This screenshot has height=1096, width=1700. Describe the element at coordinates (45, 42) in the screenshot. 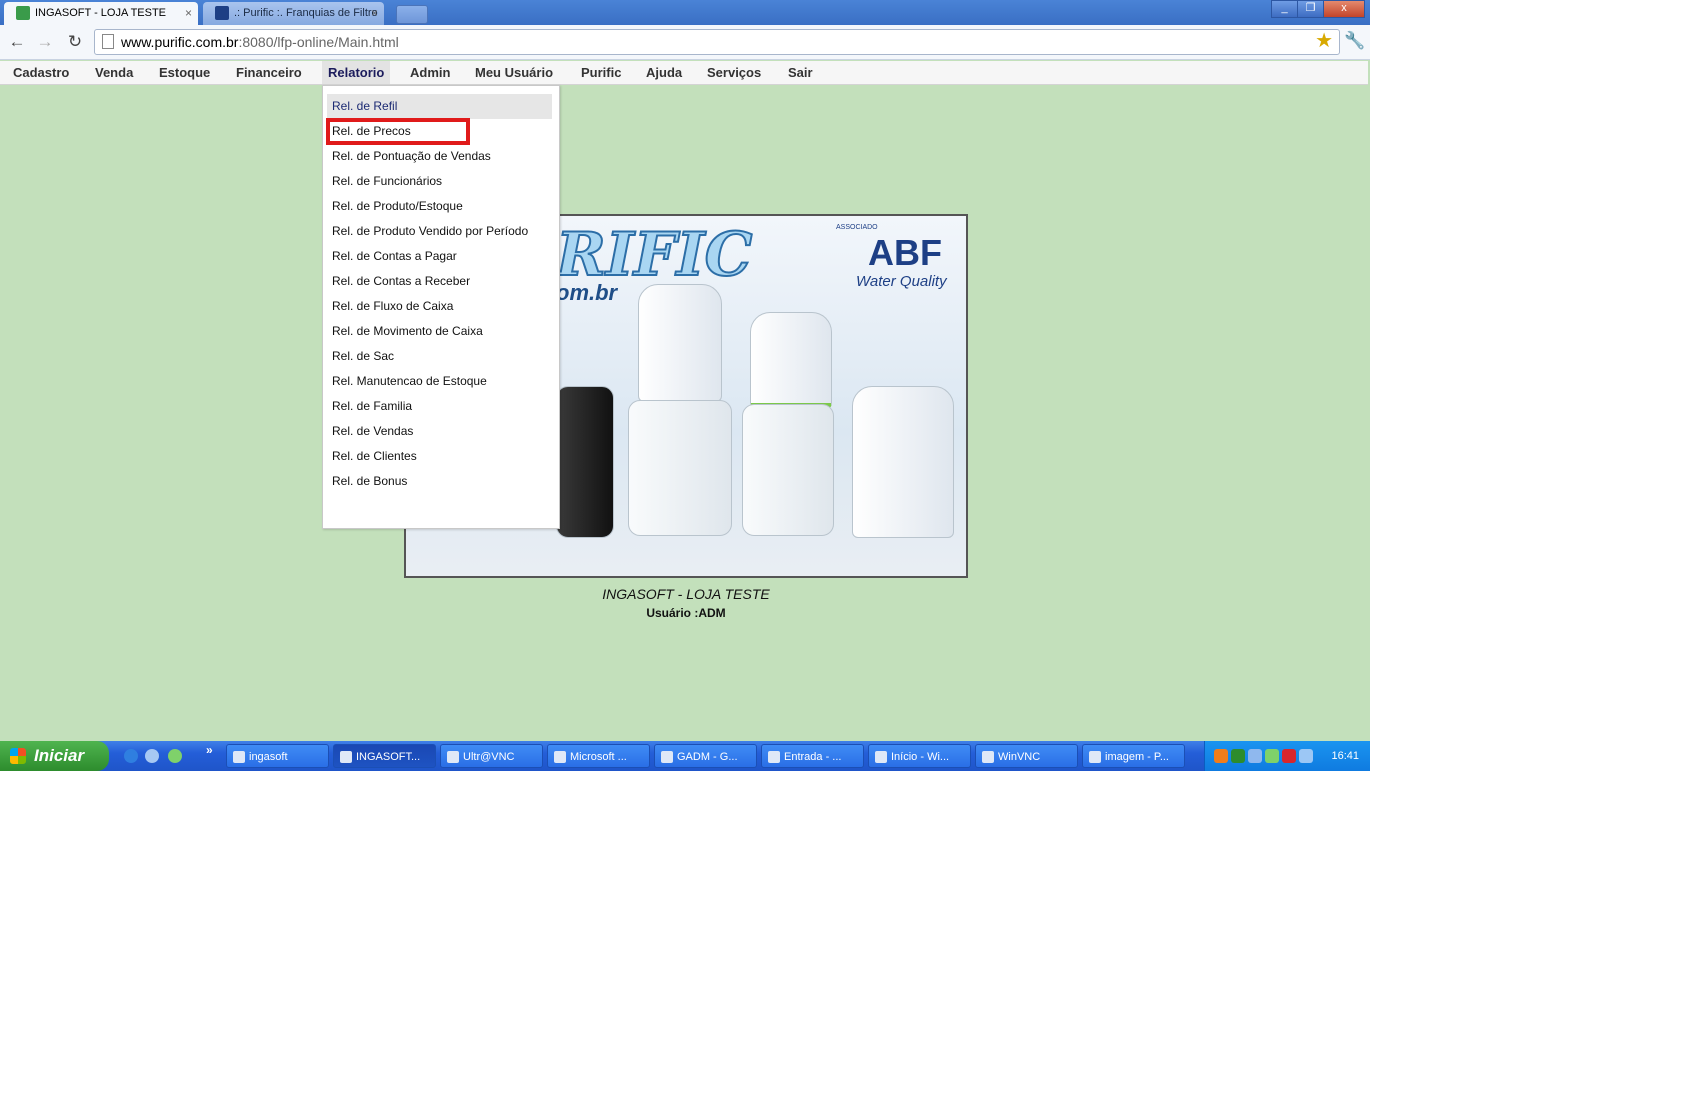

I see `forward-icon: →` at that location.